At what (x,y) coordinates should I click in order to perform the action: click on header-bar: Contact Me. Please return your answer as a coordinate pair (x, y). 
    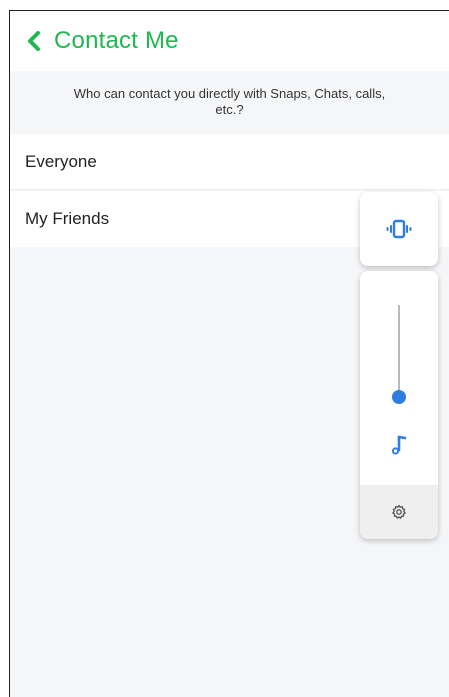
    Looking at the image, I should click on (229, 41).